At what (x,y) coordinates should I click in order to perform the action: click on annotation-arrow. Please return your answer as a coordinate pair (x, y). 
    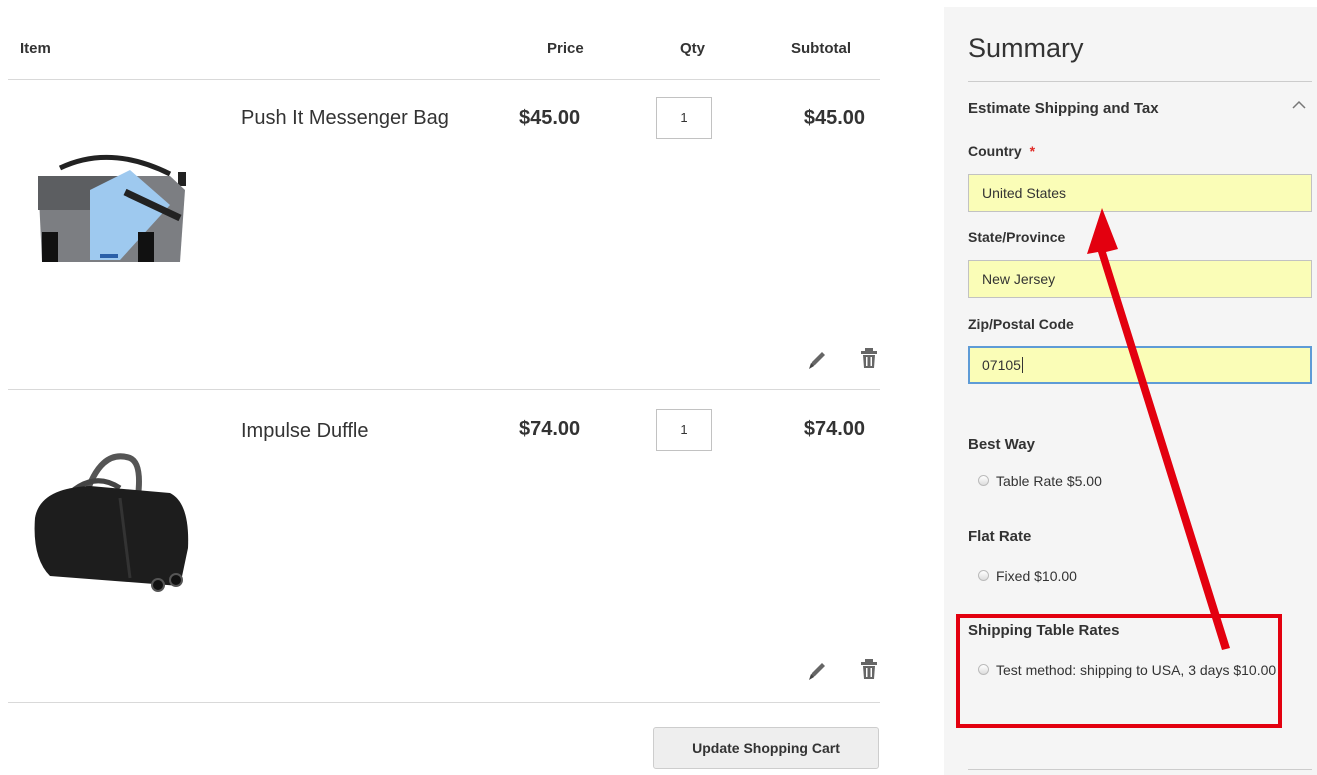
    Looking at the image, I should click on (1158, 429).